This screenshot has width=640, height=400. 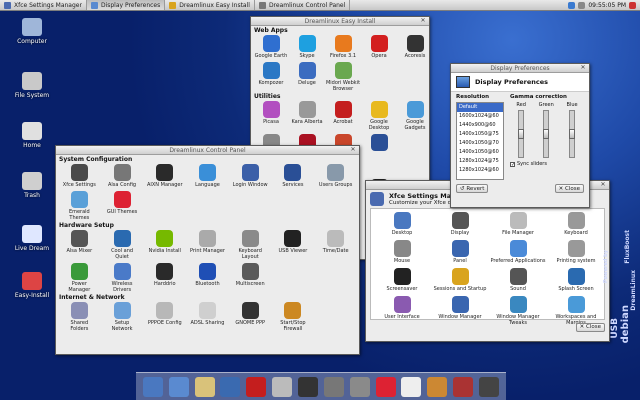 I want to click on taskbar-item-easy-install: Dreamlinux Easy Install, so click(x=210, y=5).